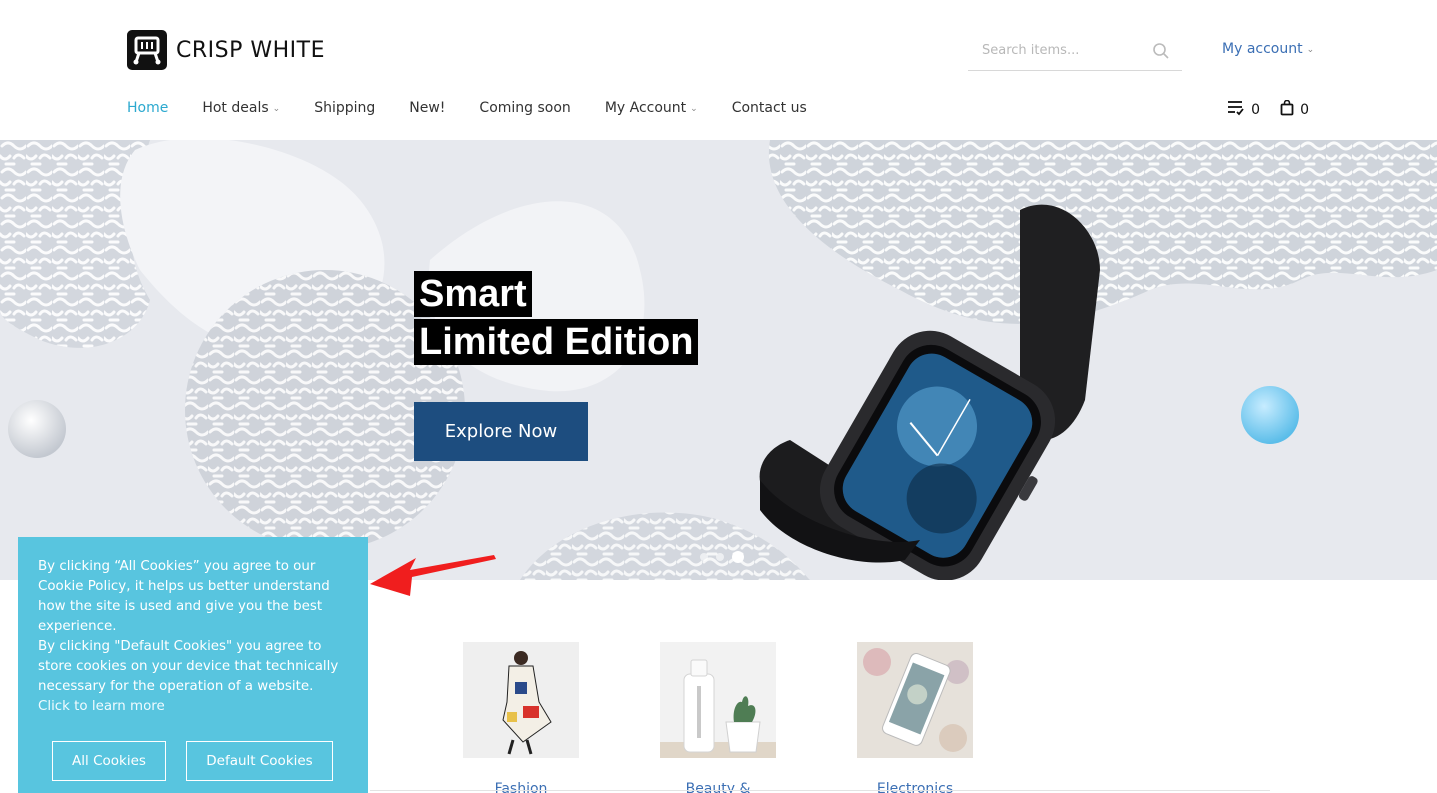 This screenshot has height=793, width=1437. Describe the element at coordinates (259, 761) in the screenshot. I see `default-cookies-button: Default Cookies` at that location.